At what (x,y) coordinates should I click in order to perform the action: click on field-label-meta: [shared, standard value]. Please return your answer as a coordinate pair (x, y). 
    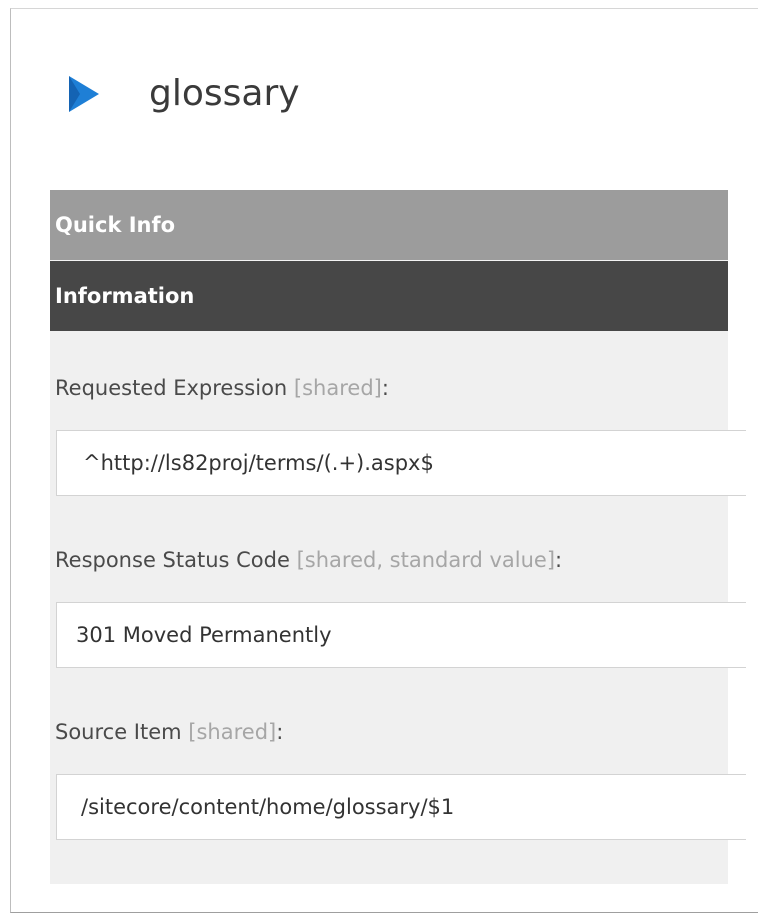
    Looking at the image, I should click on (426, 560).